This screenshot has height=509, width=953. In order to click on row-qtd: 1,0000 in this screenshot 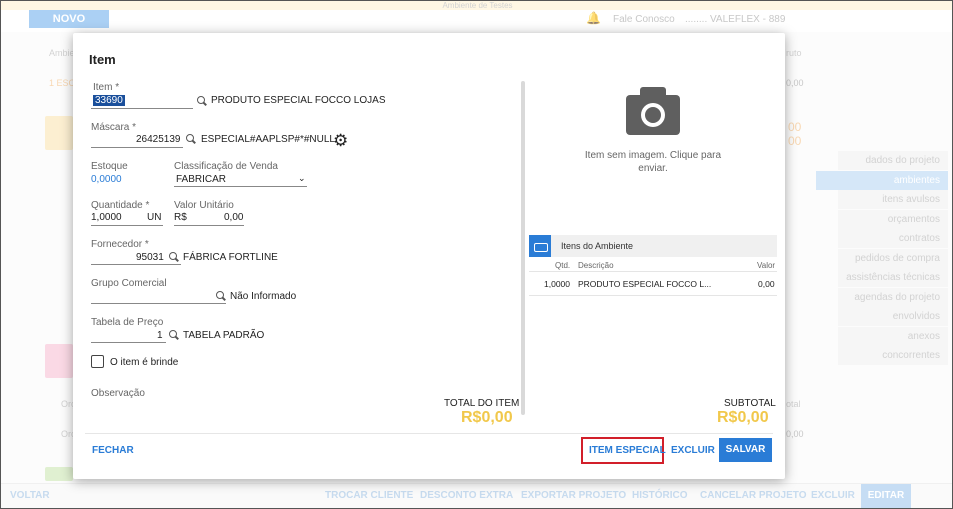, I will do `click(557, 284)`.